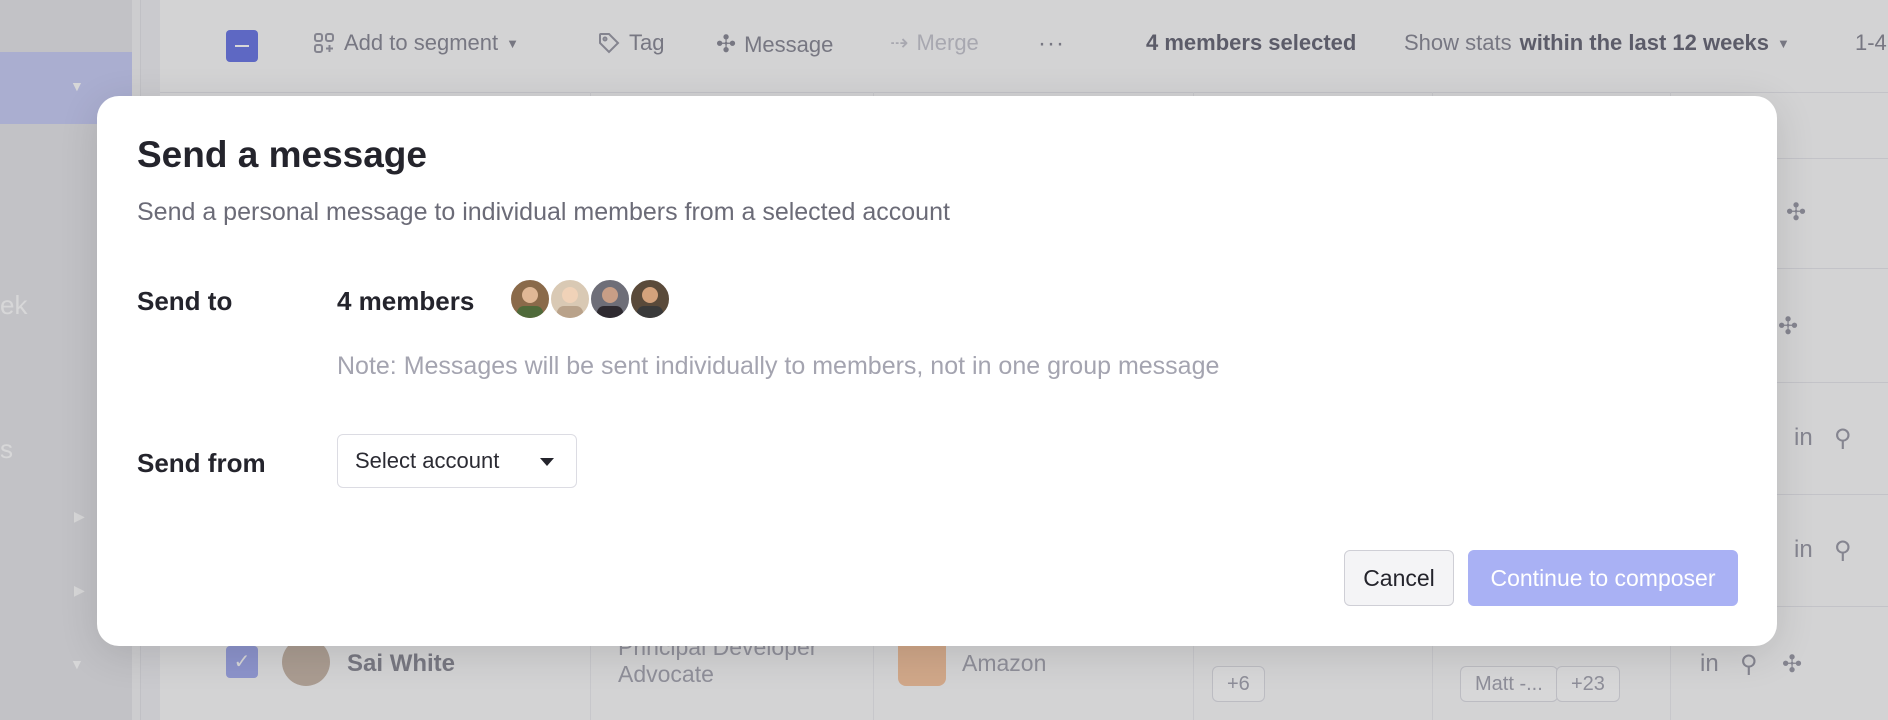 This screenshot has height=720, width=1888. I want to click on dialog-title: Send a message, so click(282, 154).